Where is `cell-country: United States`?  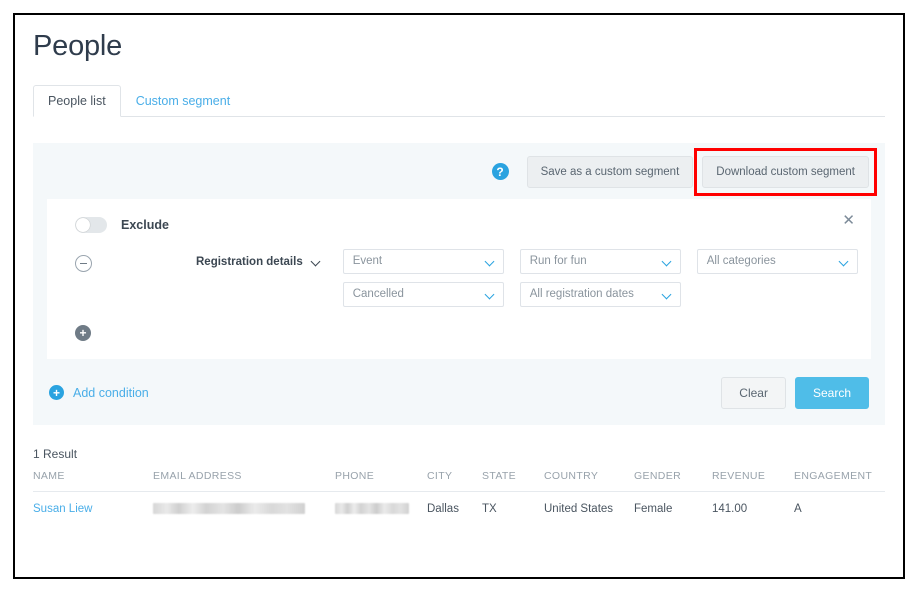
cell-country: United States is located at coordinates (579, 508).